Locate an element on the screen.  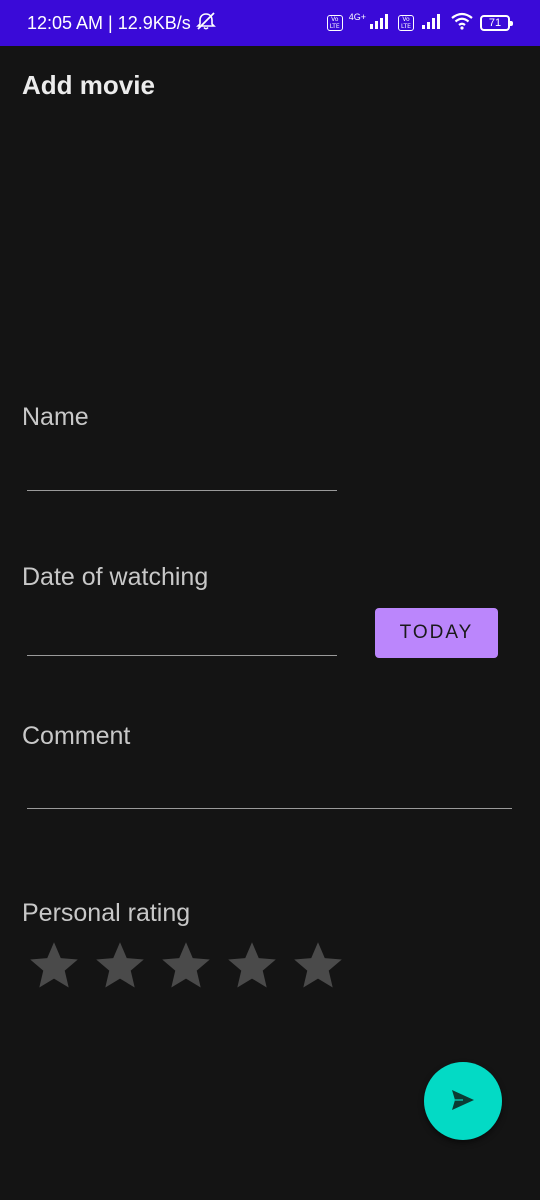
status-time-speed: 12:05 AM | 12.9KB/s is located at coordinates (109, 22).